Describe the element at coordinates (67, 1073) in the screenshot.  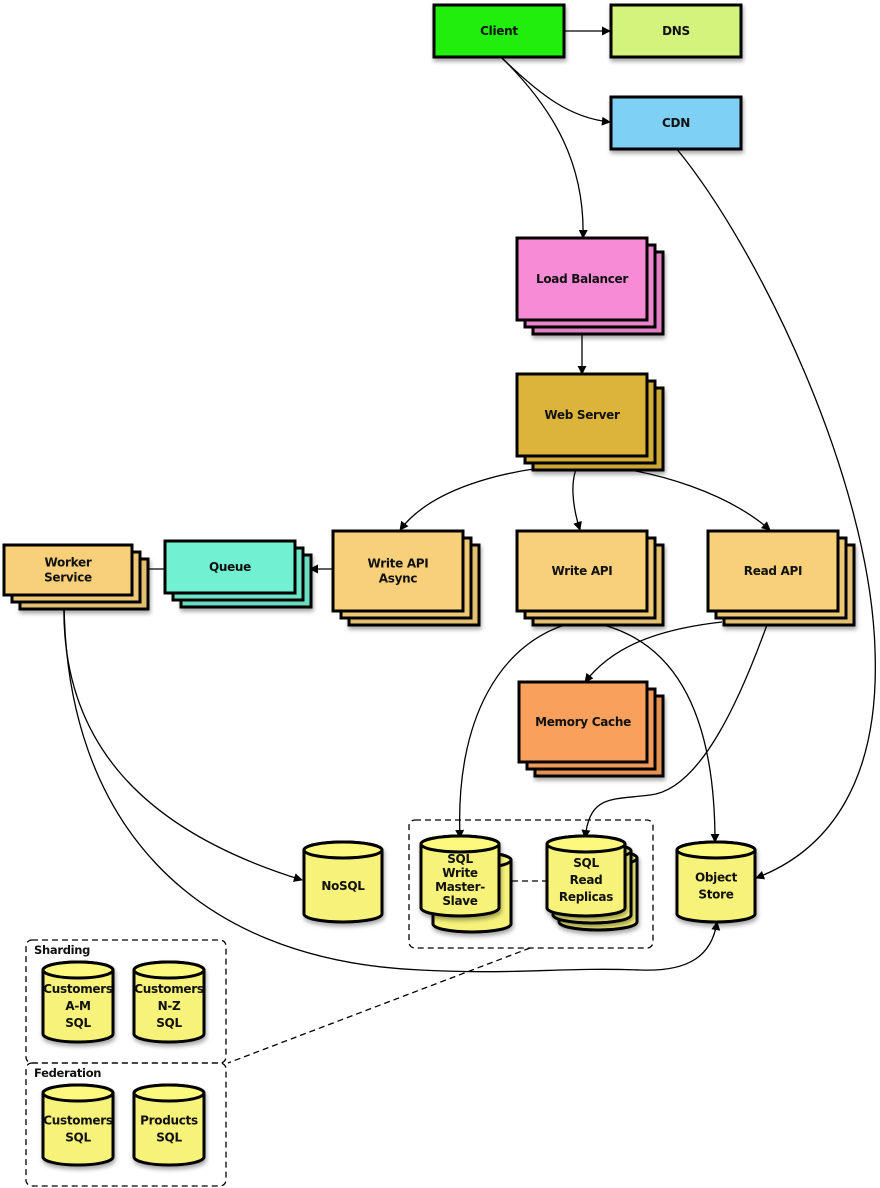
I see `group-federation-label: Federation` at that location.